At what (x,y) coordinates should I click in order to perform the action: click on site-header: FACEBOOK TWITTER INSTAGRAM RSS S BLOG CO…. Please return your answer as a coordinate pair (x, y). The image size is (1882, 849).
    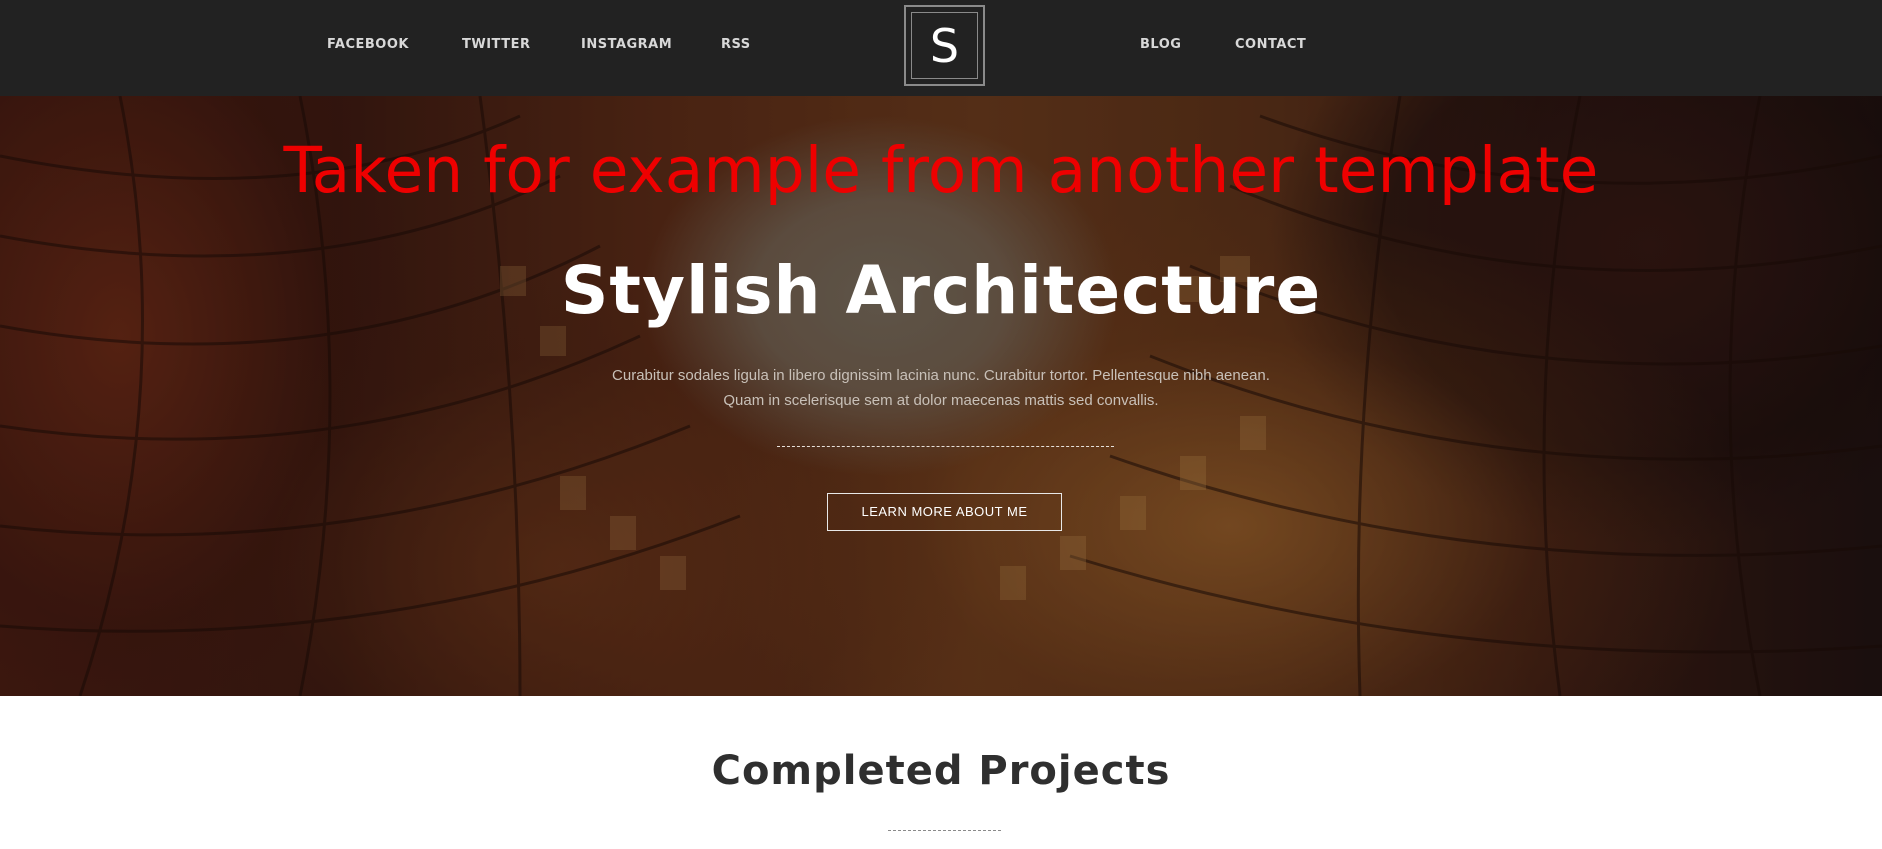
    Looking at the image, I should click on (941, 48).